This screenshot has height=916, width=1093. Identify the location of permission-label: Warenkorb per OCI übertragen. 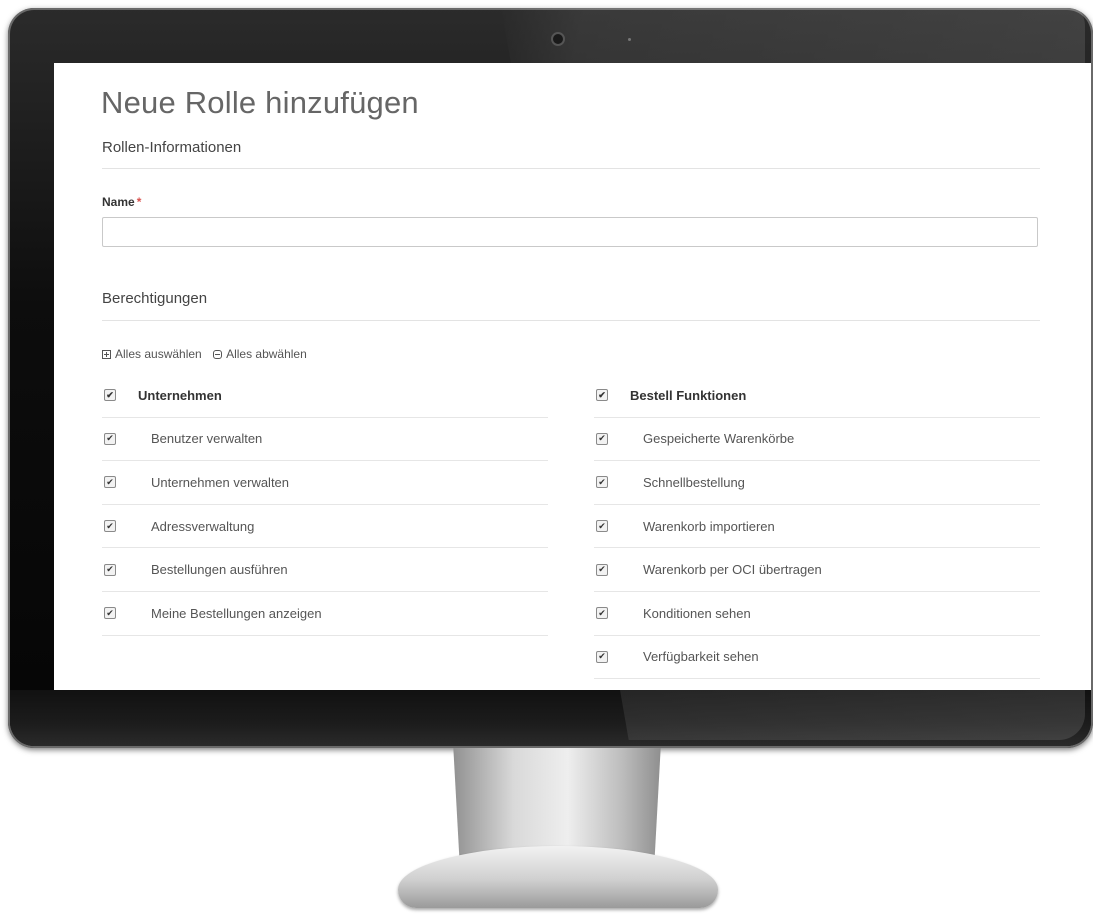
(732, 570).